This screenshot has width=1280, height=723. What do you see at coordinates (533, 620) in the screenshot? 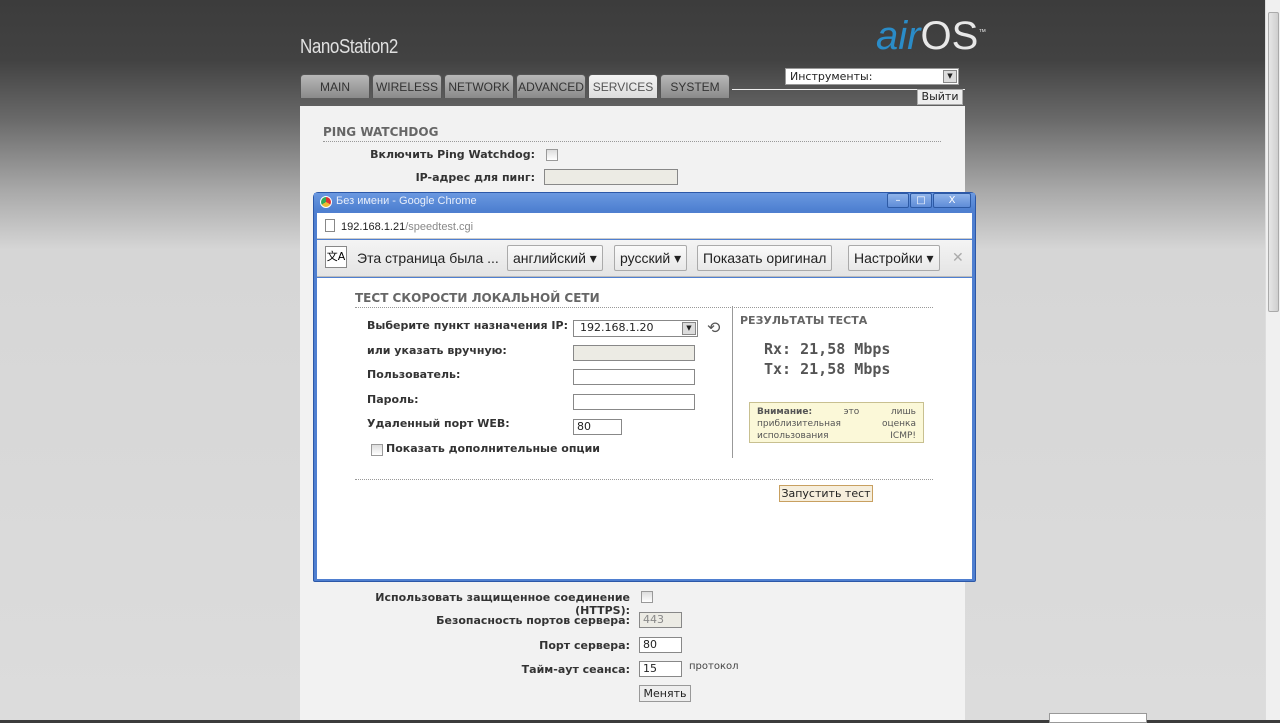
I see `secure-port-label: Безопасность портов сервера:` at bounding box center [533, 620].